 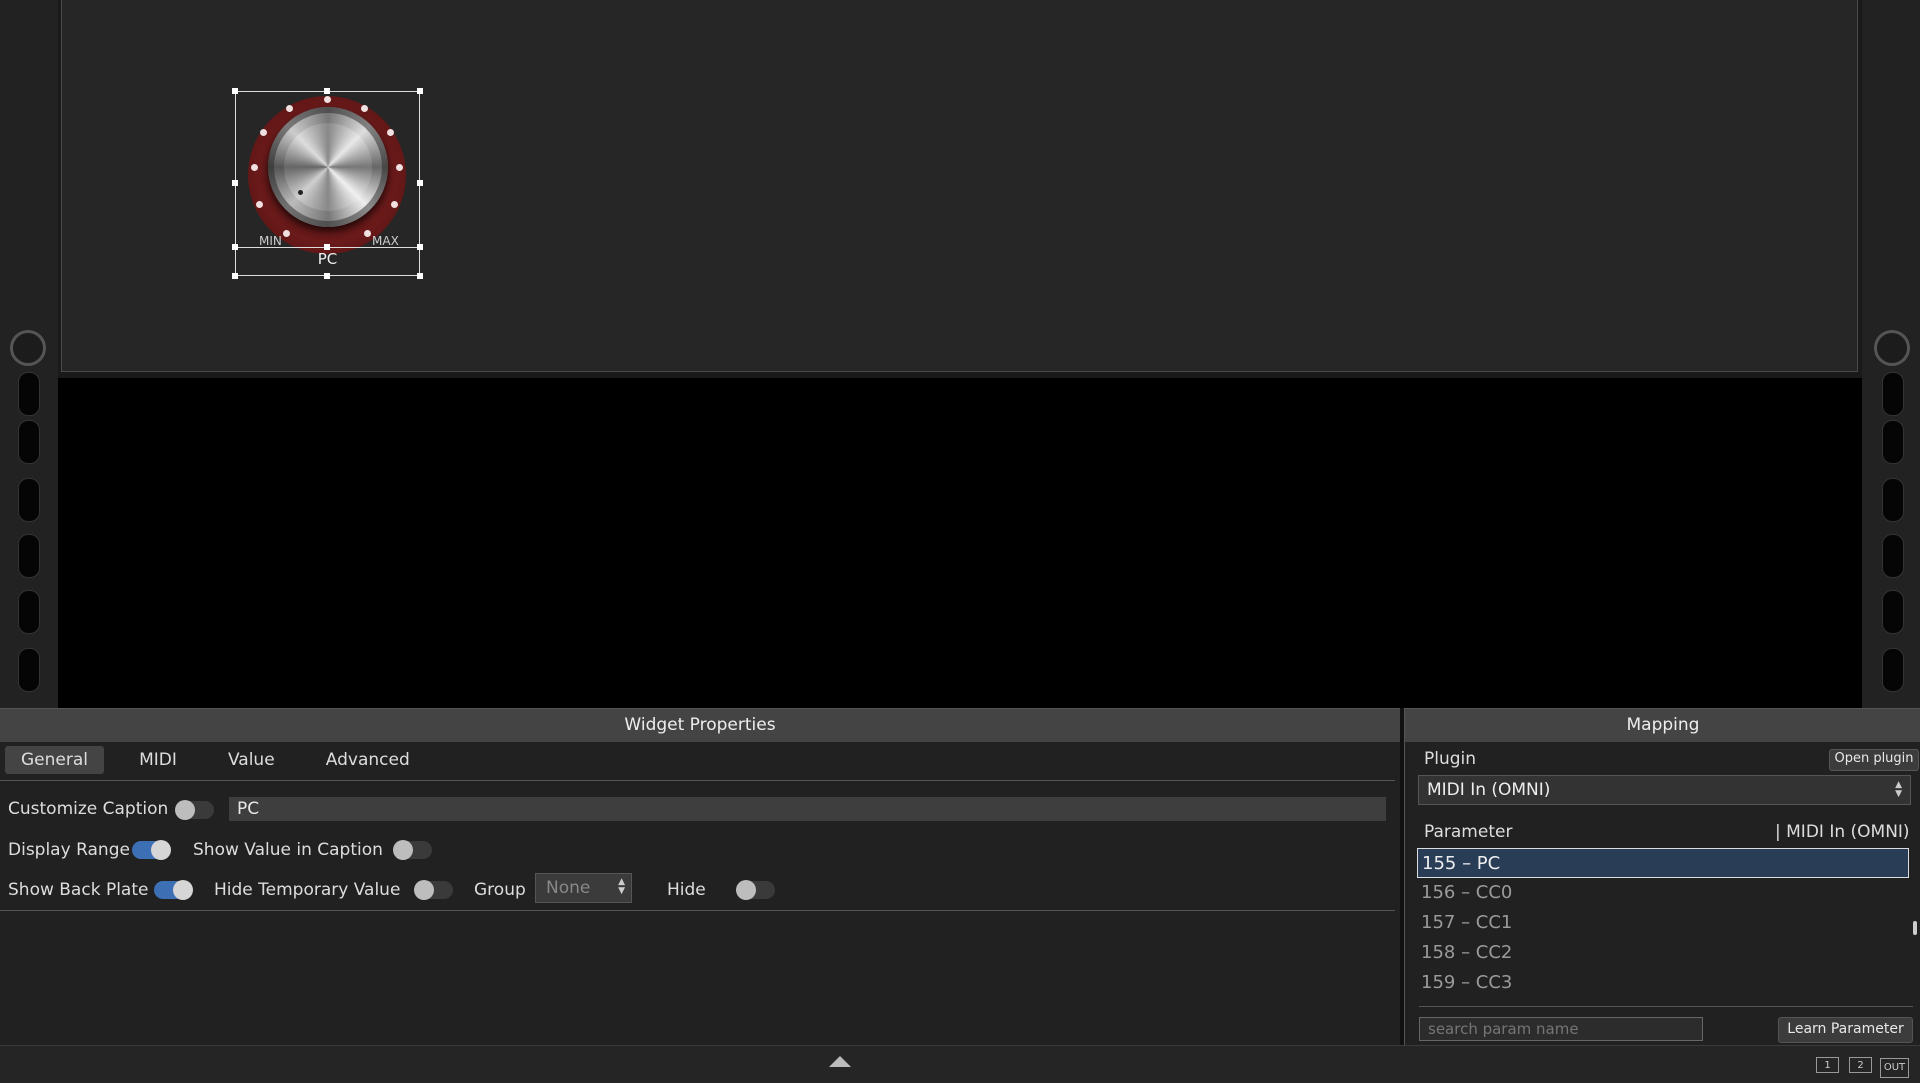 I want to click on parameter-row: 157 – CC1, so click(x=1663, y=923).